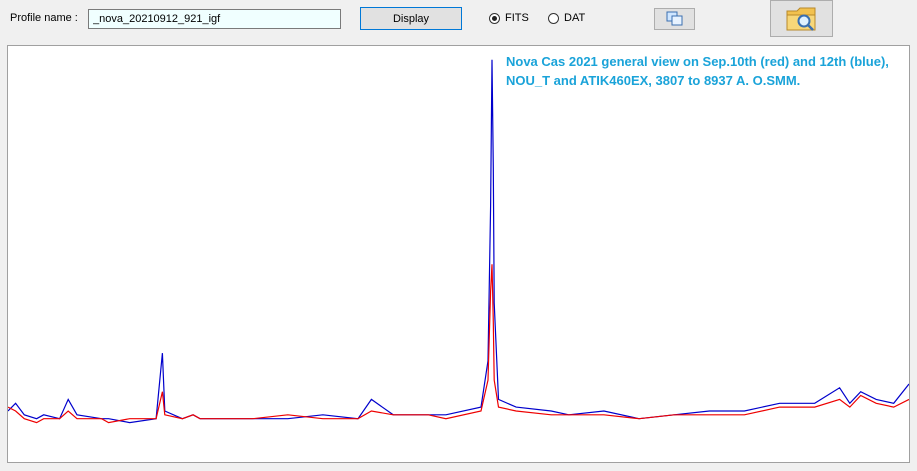 This screenshot has width=917, height=471. I want to click on copy-button, so click(674, 19).